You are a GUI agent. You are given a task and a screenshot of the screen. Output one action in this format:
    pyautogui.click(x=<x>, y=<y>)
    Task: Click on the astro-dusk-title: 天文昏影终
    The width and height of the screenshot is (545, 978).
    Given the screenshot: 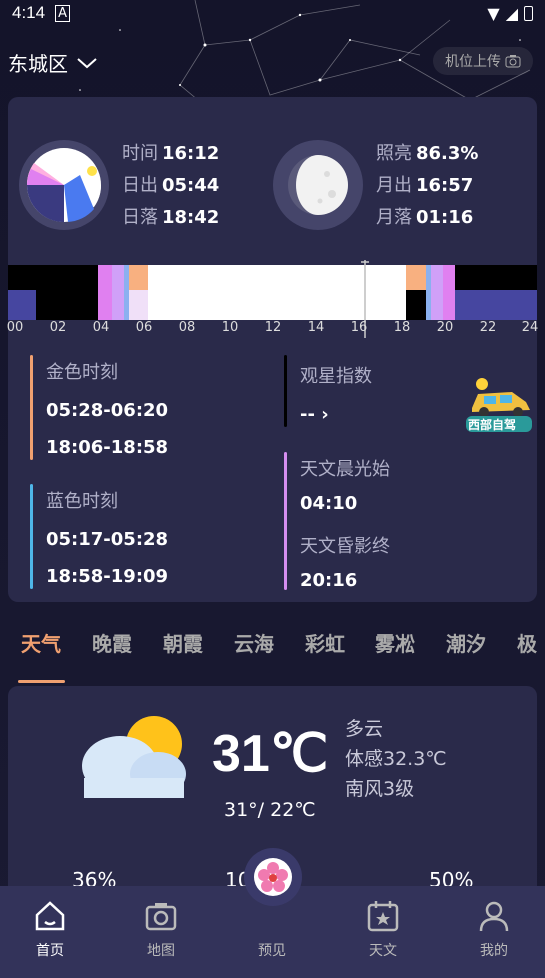 What is the action you would take?
    pyautogui.click(x=345, y=546)
    